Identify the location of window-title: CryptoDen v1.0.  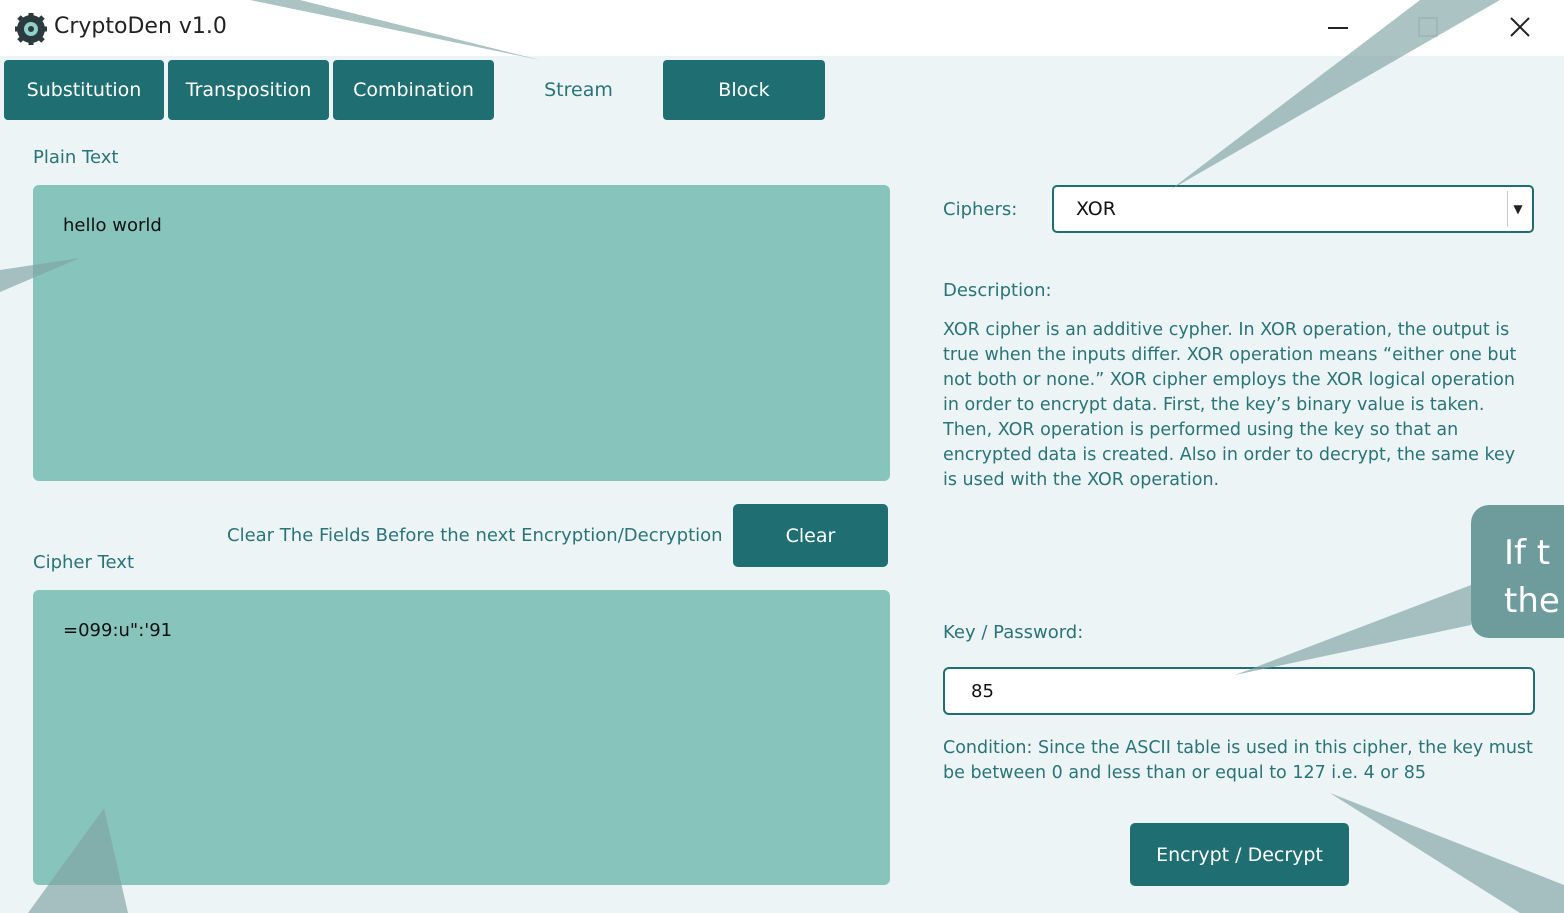
(140, 26).